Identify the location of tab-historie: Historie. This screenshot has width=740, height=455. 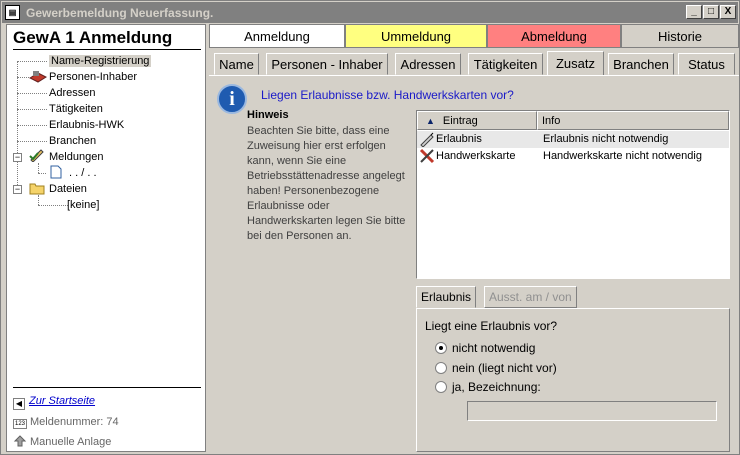
(680, 36).